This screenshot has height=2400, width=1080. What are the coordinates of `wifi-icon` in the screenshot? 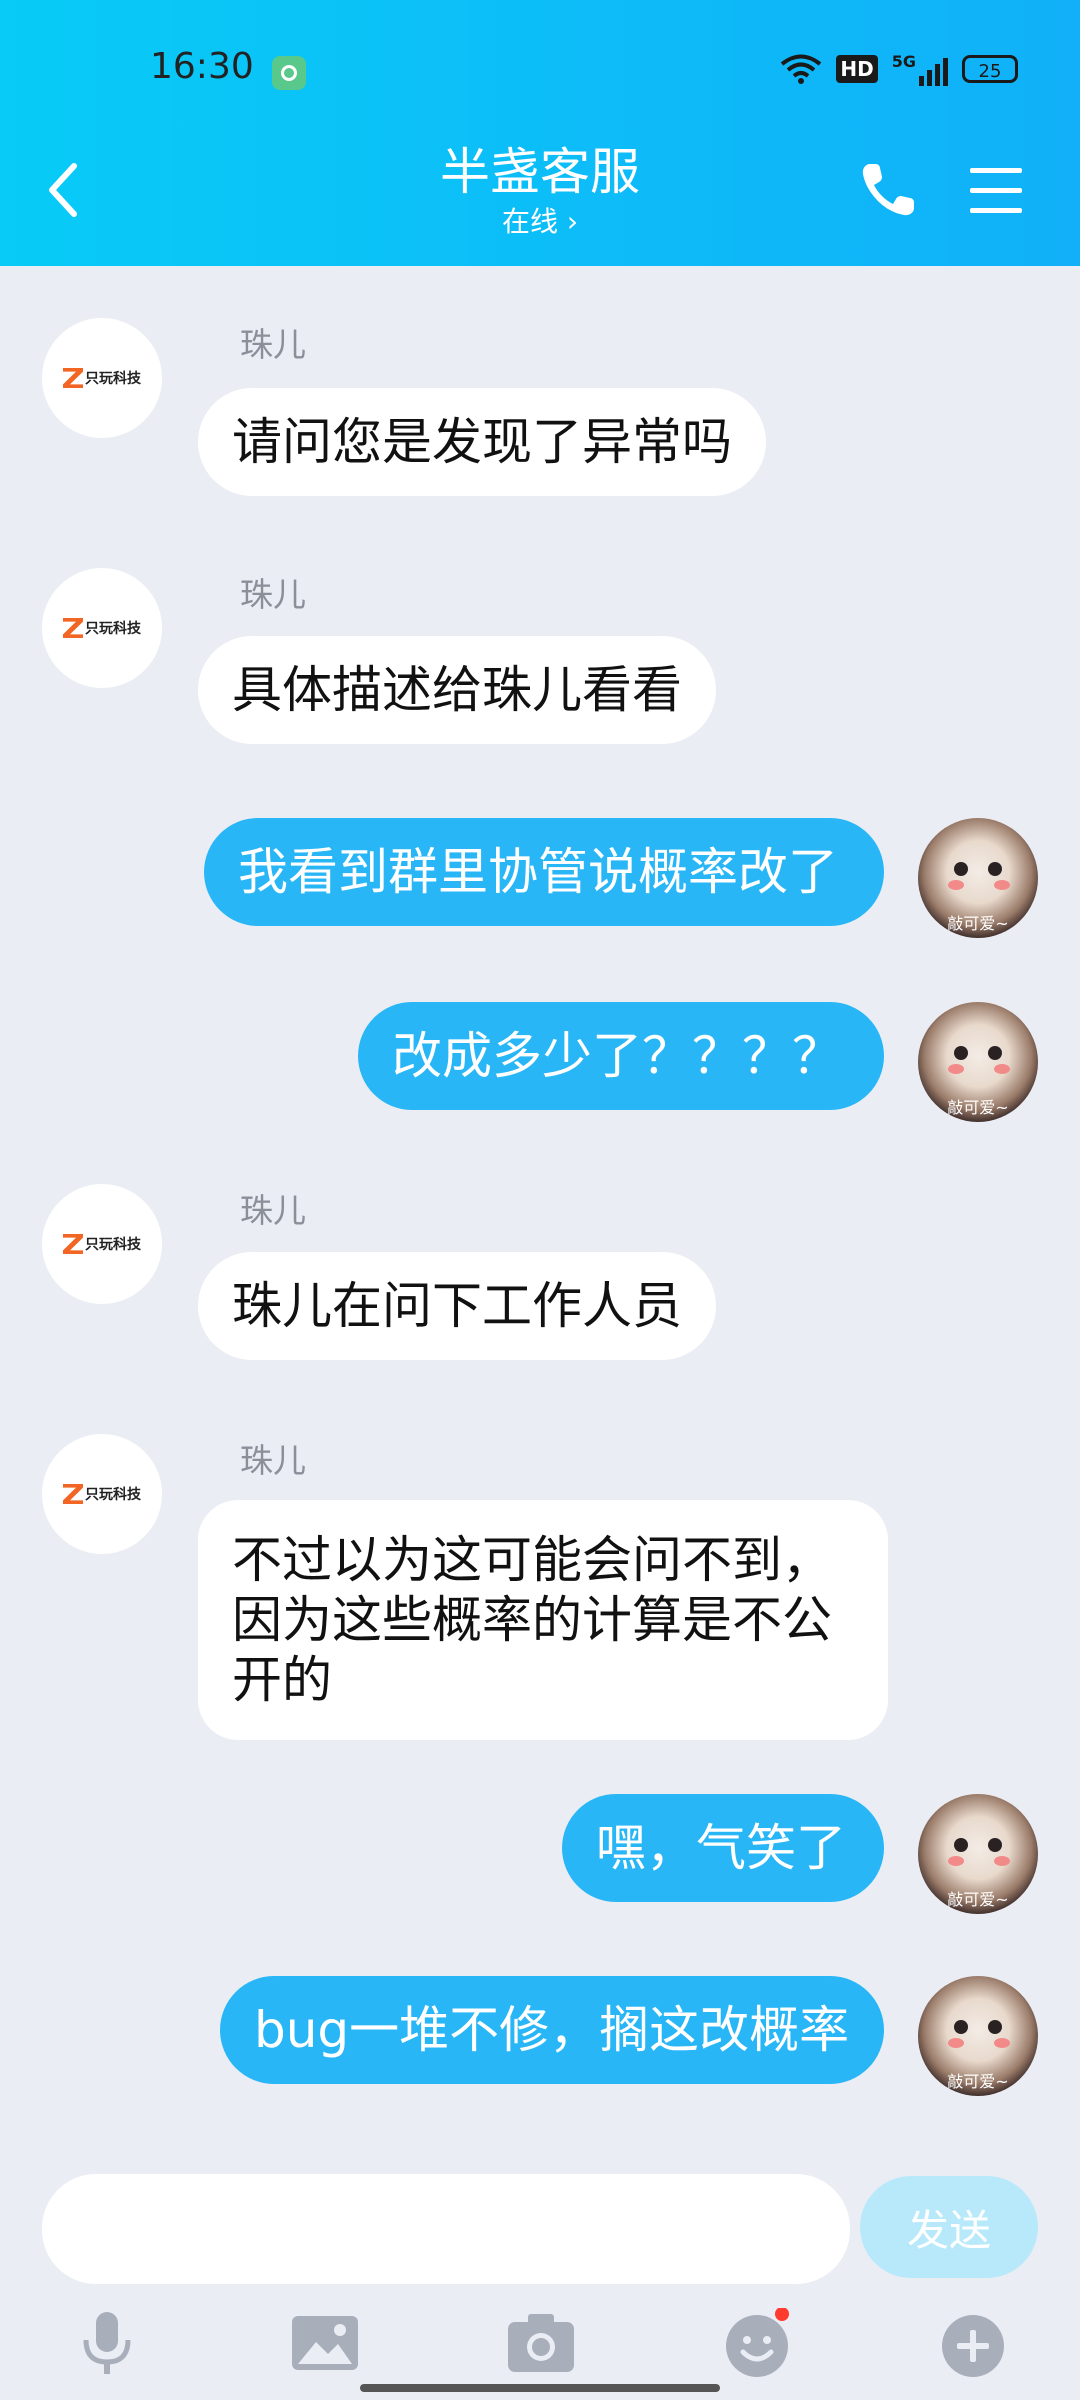 It's located at (801, 69).